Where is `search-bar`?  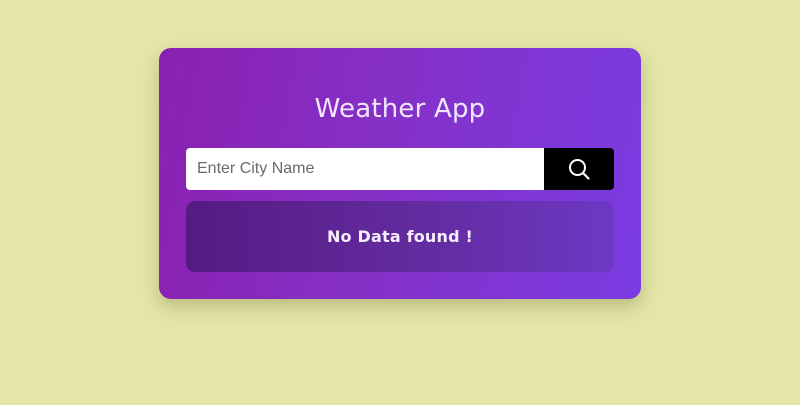
search-bar is located at coordinates (400, 169).